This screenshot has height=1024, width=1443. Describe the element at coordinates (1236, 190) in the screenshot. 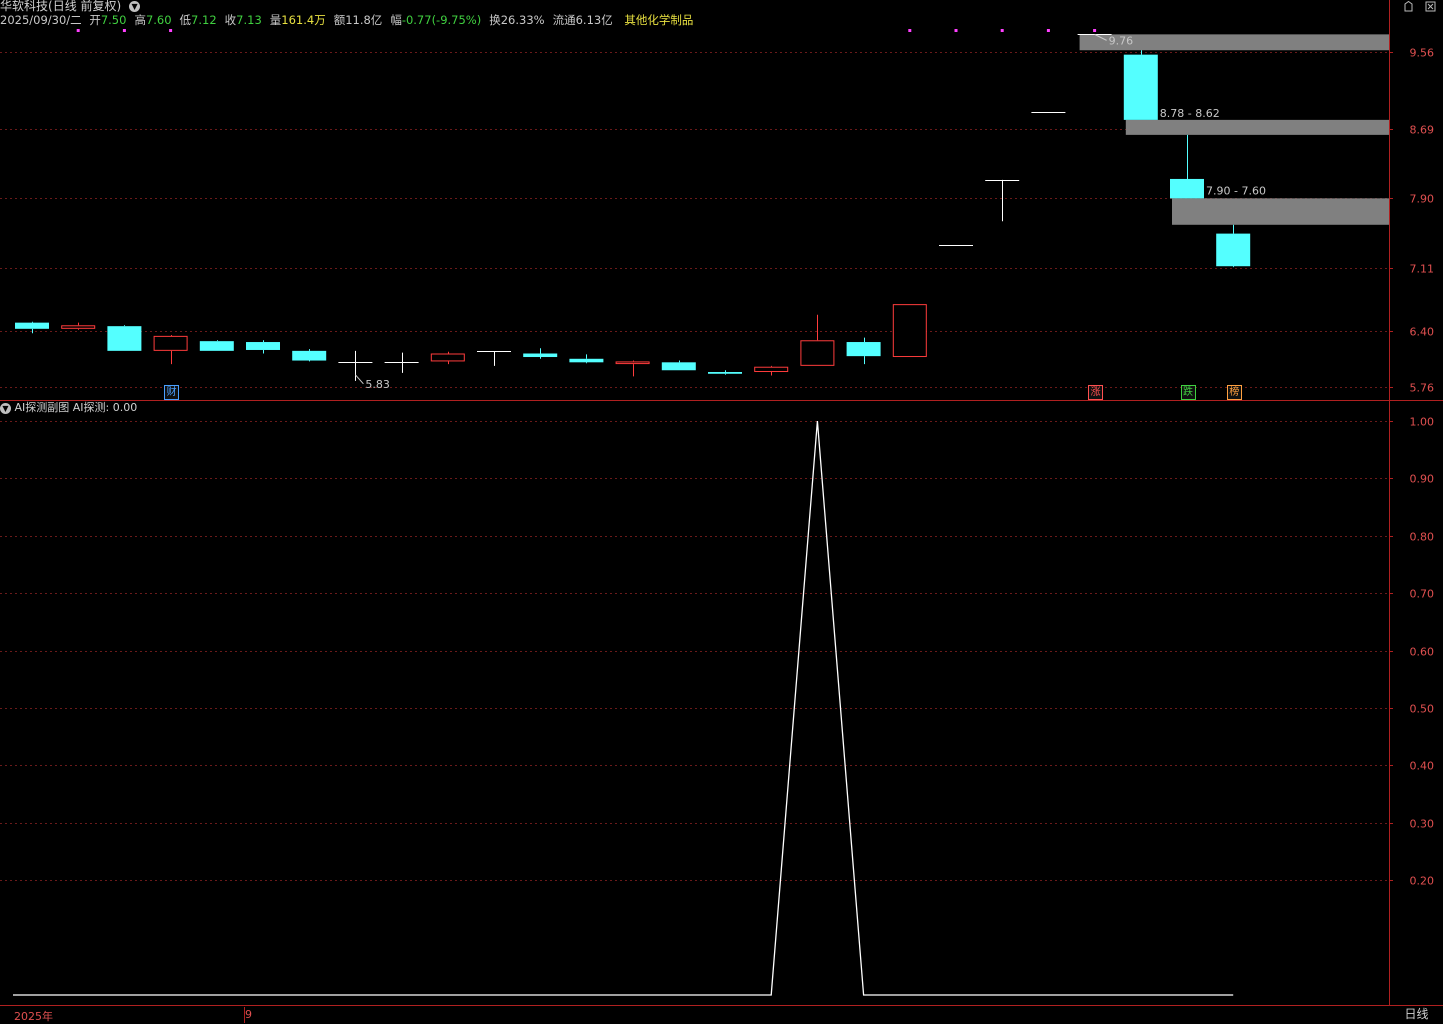

I see `gap-range-label: 7.90 - 7.60` at that location.